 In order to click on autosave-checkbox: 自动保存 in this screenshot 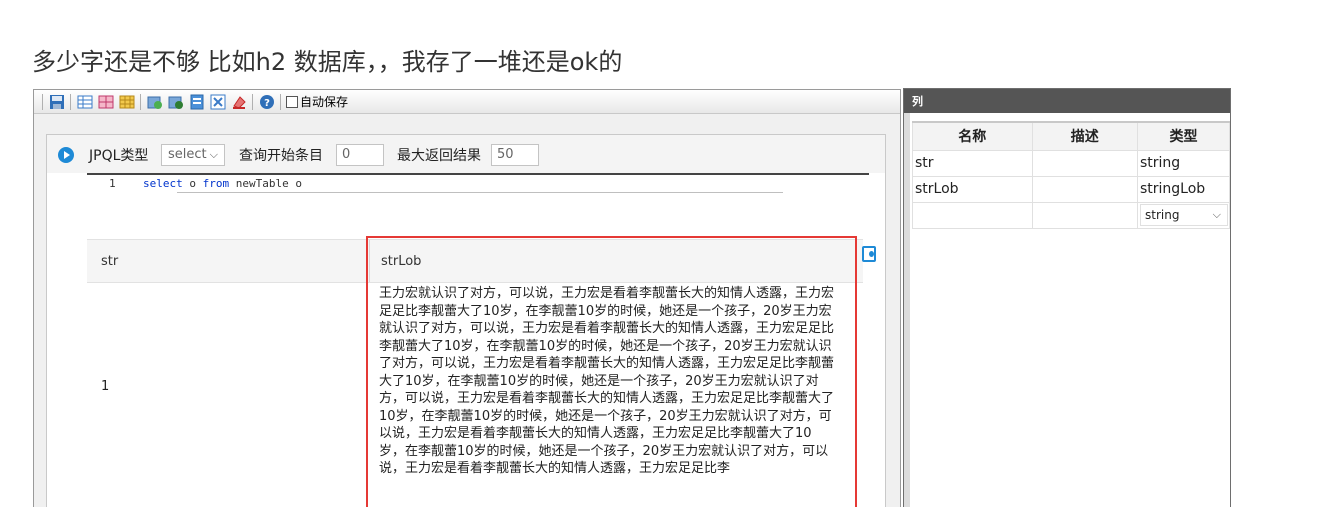, I will do `click(317, 101)`.